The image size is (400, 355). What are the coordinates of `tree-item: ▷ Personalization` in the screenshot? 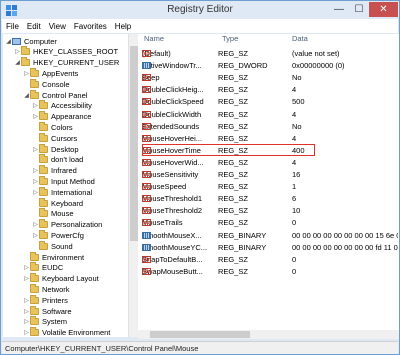 It's located at (52, 224).